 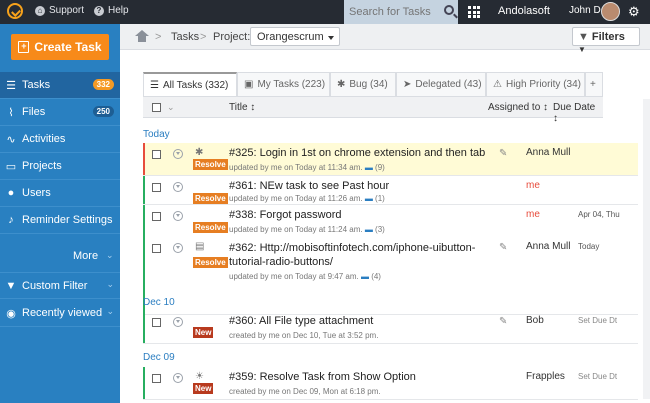 I want to click on sidebar-item-users: ● Users, so click(x=60, y=193).